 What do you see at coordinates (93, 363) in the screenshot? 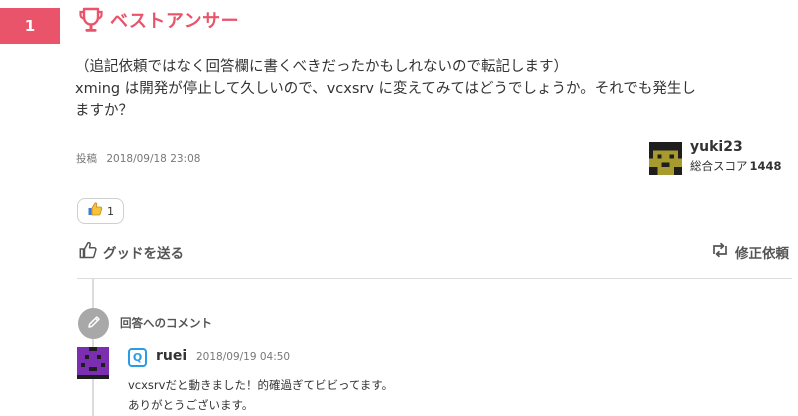
I see `commenter-avatar` at bounding box center [93, 363].